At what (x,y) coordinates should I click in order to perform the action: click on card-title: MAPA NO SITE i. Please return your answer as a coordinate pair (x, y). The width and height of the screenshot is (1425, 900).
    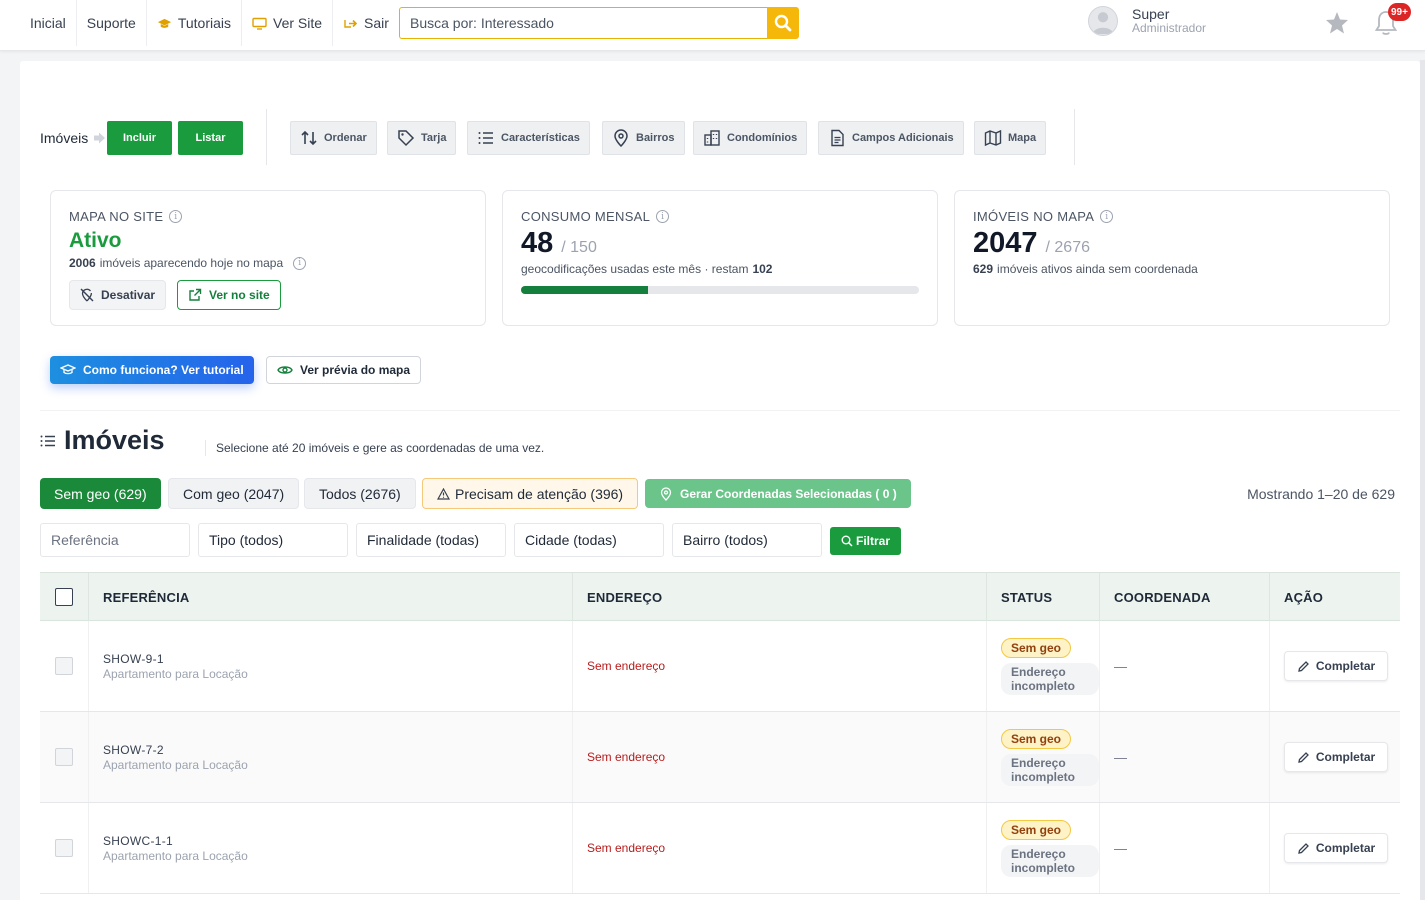
    Looking at the image, I should click on (126, 216).